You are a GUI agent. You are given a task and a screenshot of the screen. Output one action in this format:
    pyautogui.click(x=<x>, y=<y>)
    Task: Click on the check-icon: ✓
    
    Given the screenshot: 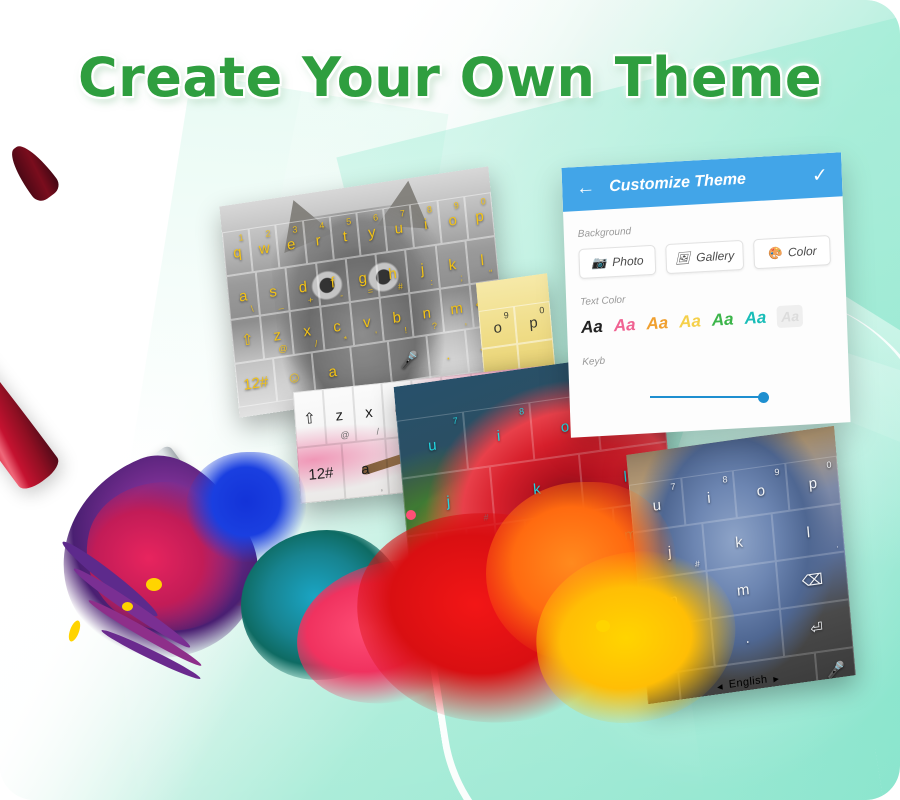 What is the action you would take?
    pyautogui.click(x=820, y=176)
    